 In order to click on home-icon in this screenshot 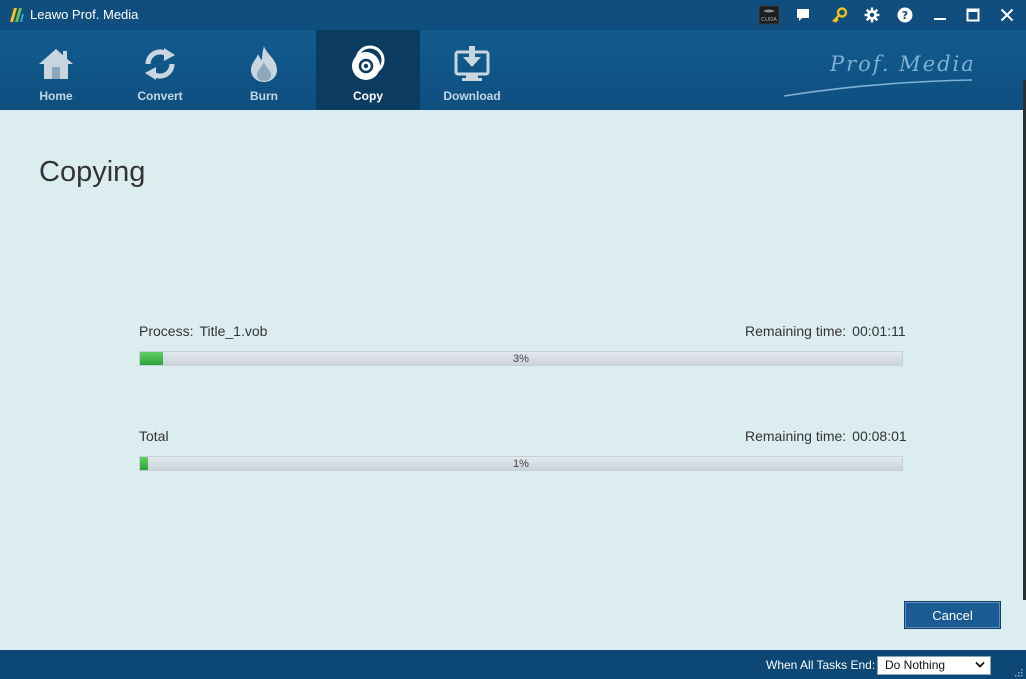, I will do `click(56, 64)`.